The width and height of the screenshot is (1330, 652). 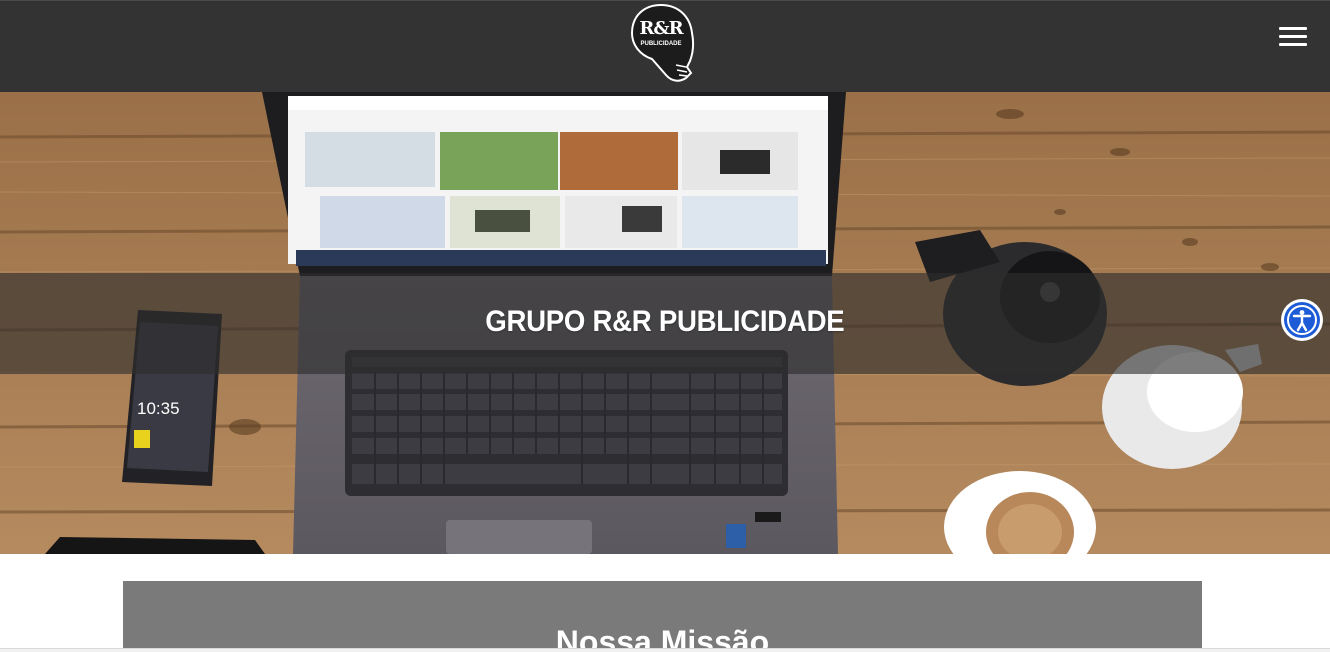 I want to click on logo-text: R&R, so click(x=661, y=28).